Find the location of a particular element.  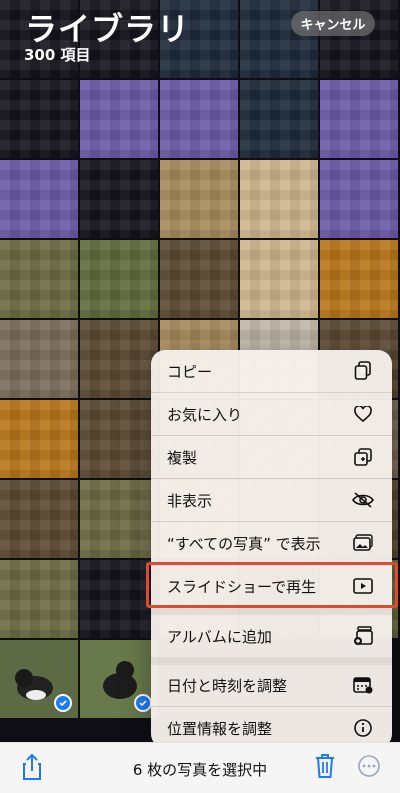

info-icon is located at coordinates (363, 728).